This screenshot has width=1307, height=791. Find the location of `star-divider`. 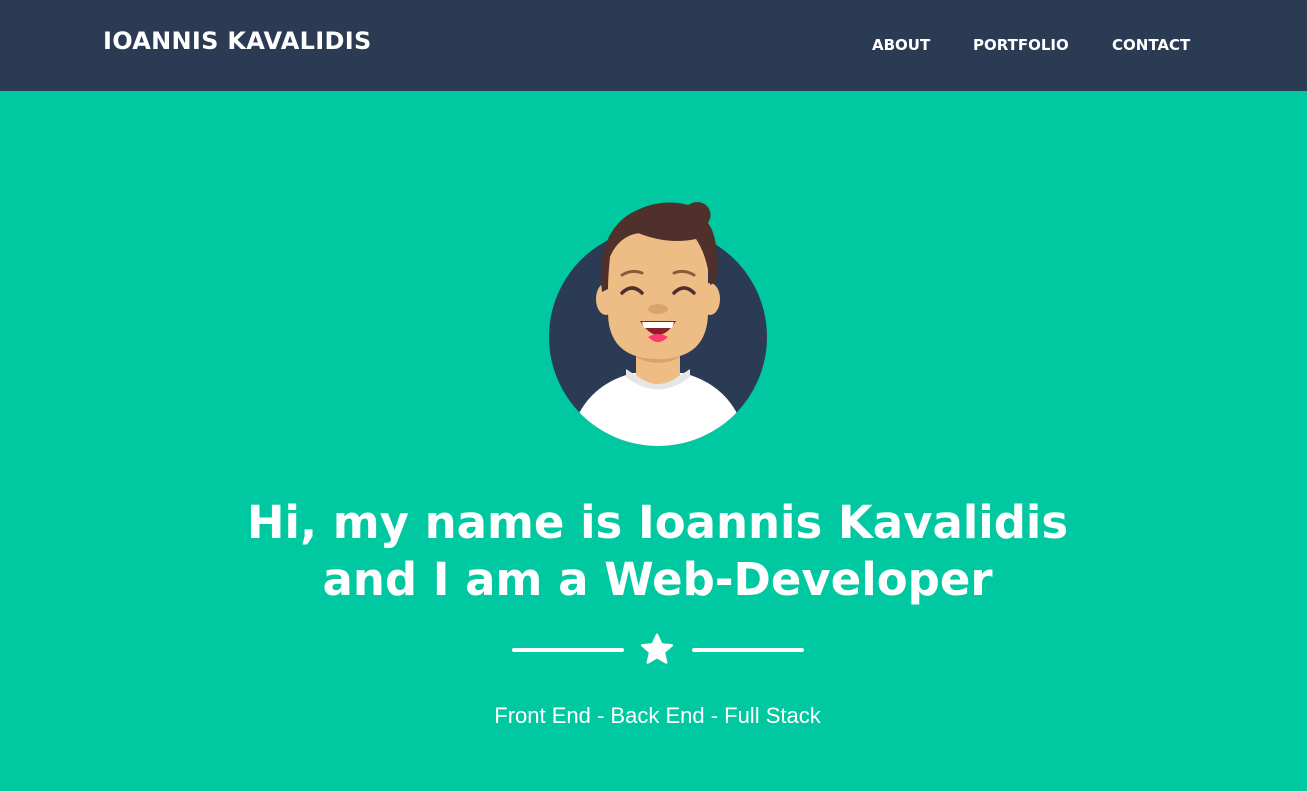

star-divider is located at coordinates (658, 650).